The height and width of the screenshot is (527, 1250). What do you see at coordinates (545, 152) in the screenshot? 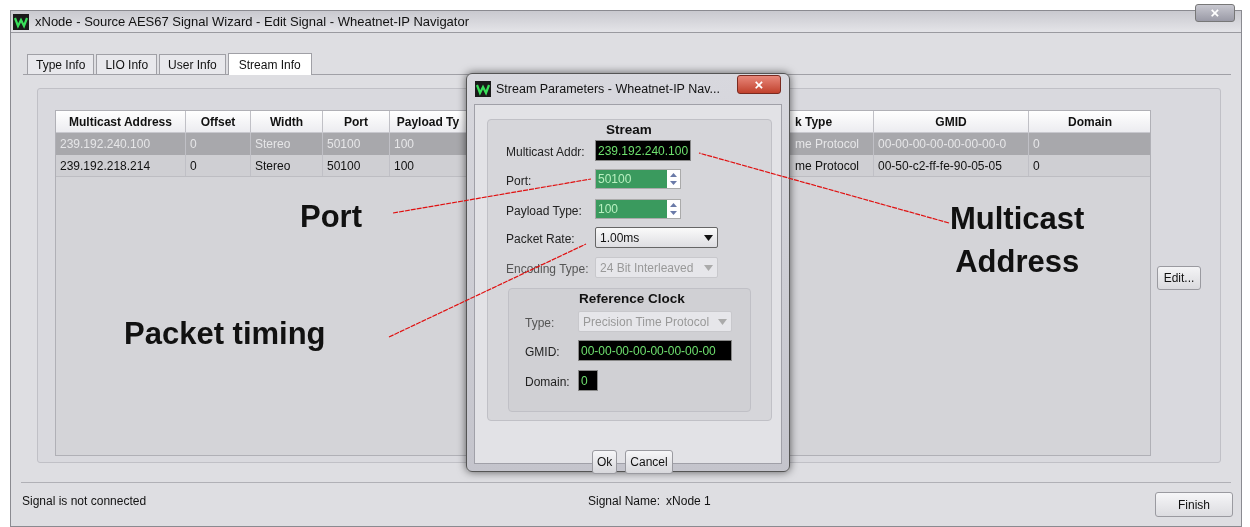
I see `field-label: Multicast Addr:` at bounding box center [545, 152].